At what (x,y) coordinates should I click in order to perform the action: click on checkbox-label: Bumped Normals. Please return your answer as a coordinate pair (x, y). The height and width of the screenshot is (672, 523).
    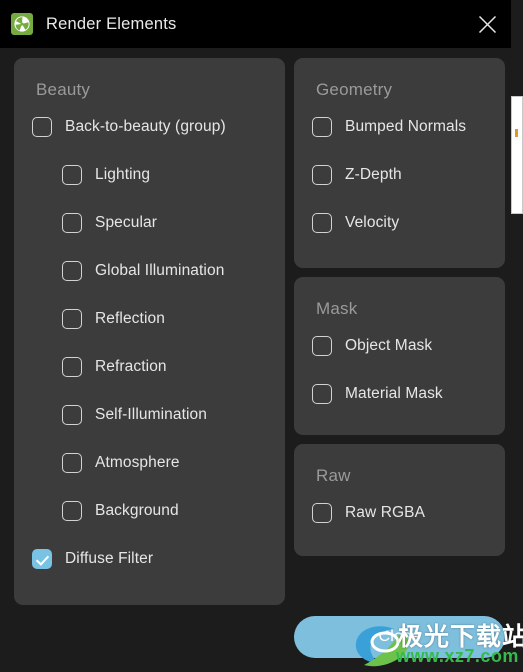
    Looking at the image, I should click on (406, 126).